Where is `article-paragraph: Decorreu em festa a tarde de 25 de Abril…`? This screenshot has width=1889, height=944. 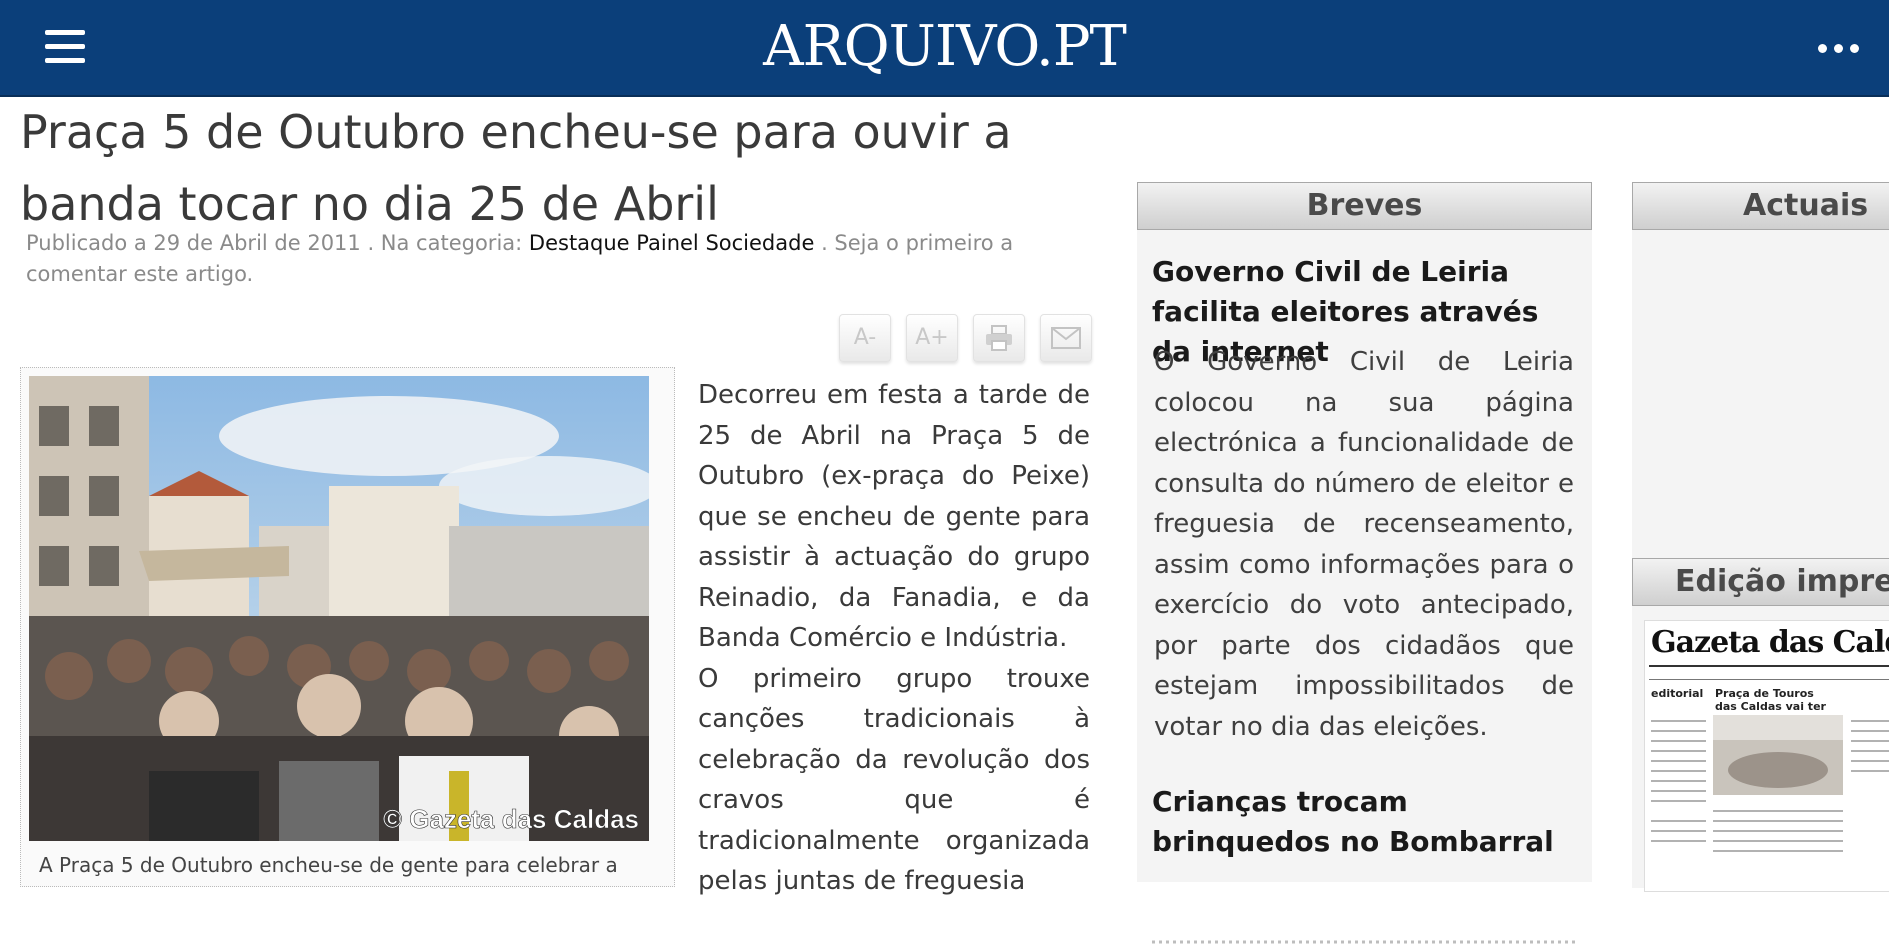
article-paragraph: Decorreu em festa a tarde de 25 de Abril… is located at coordinates (894, 516).